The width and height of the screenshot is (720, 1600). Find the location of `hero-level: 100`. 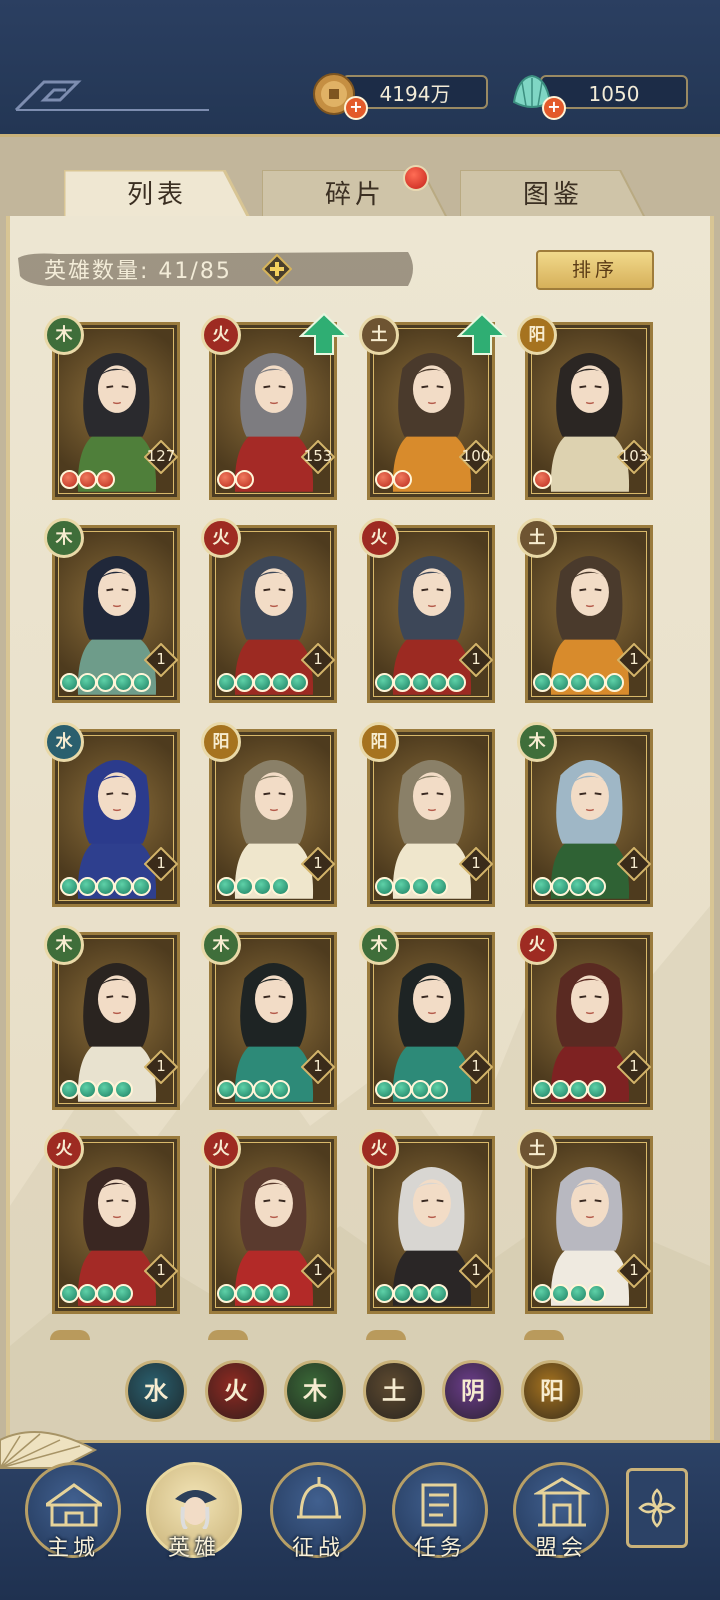

hero-level: 100 is located at coordinates (476, 456).